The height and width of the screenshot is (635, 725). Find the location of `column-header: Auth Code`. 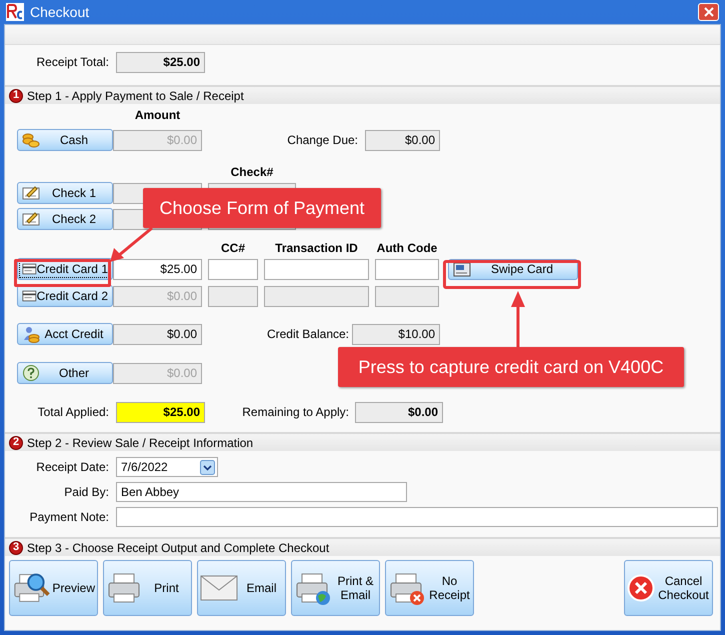

column-header: Auth Code is located at coordinates (407, 247).